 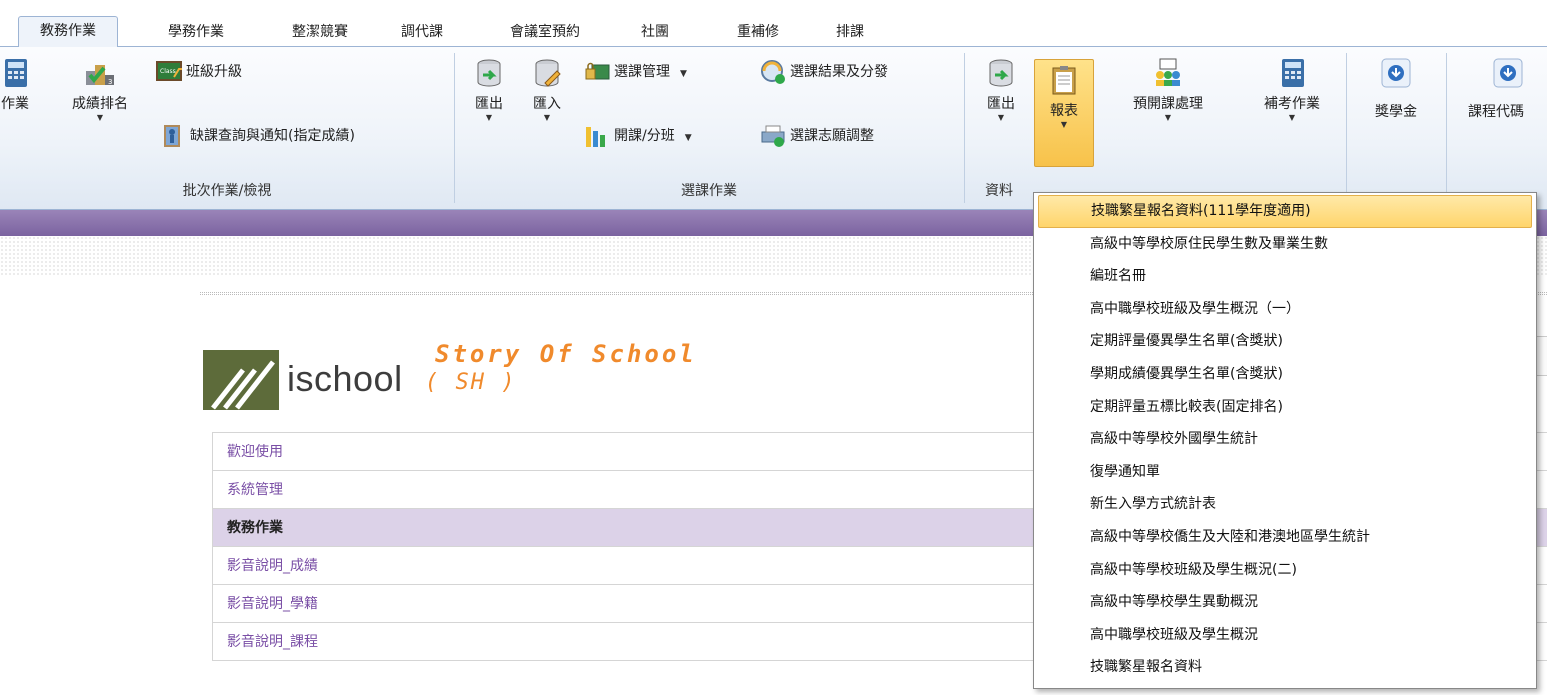 What do you see at coordinates (1292, 90) in the screenshot?
I see `makeup-exam-button: 補考作業 ▼` at bounding box center [1292, 90].